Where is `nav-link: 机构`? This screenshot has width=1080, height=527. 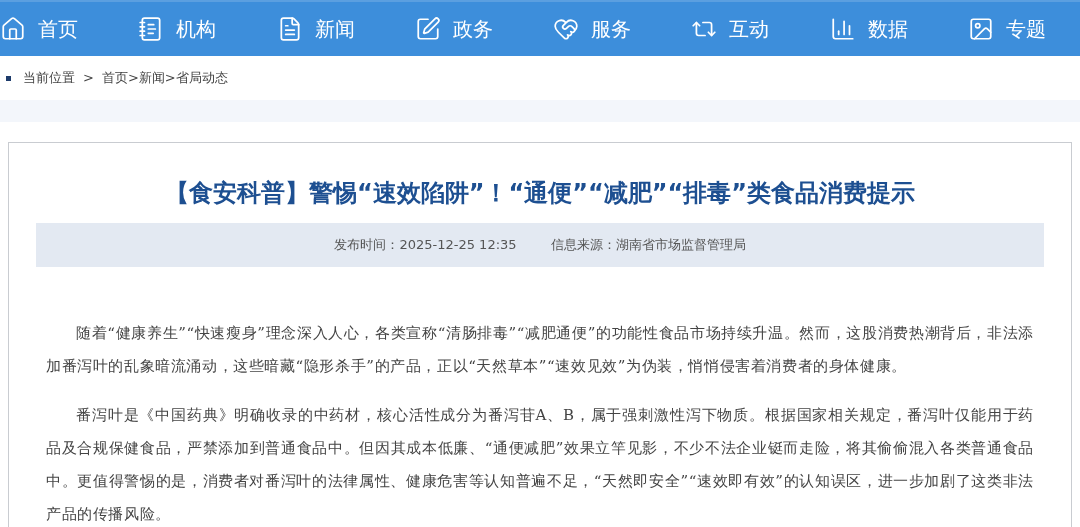 nav-link: 机构 is located at coordinates (177, 29).